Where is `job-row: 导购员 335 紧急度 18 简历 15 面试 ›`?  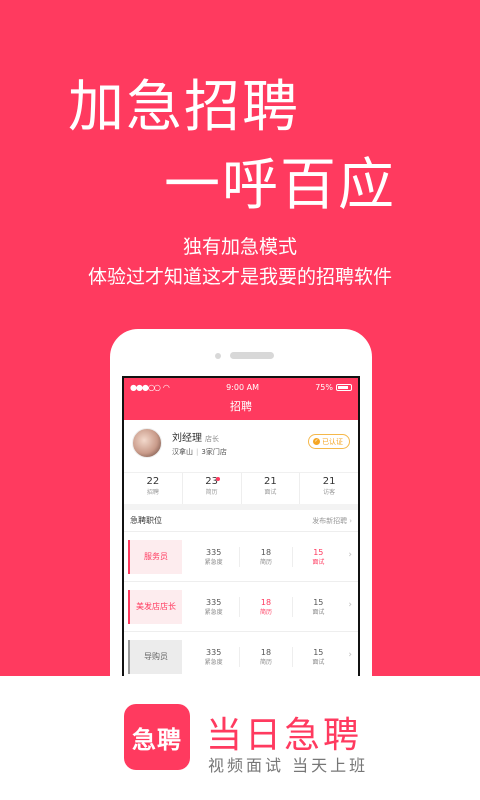 job-row: 导购员 335 紧急度 18 简历 15 面试 › is located at coordinates (241, 657).